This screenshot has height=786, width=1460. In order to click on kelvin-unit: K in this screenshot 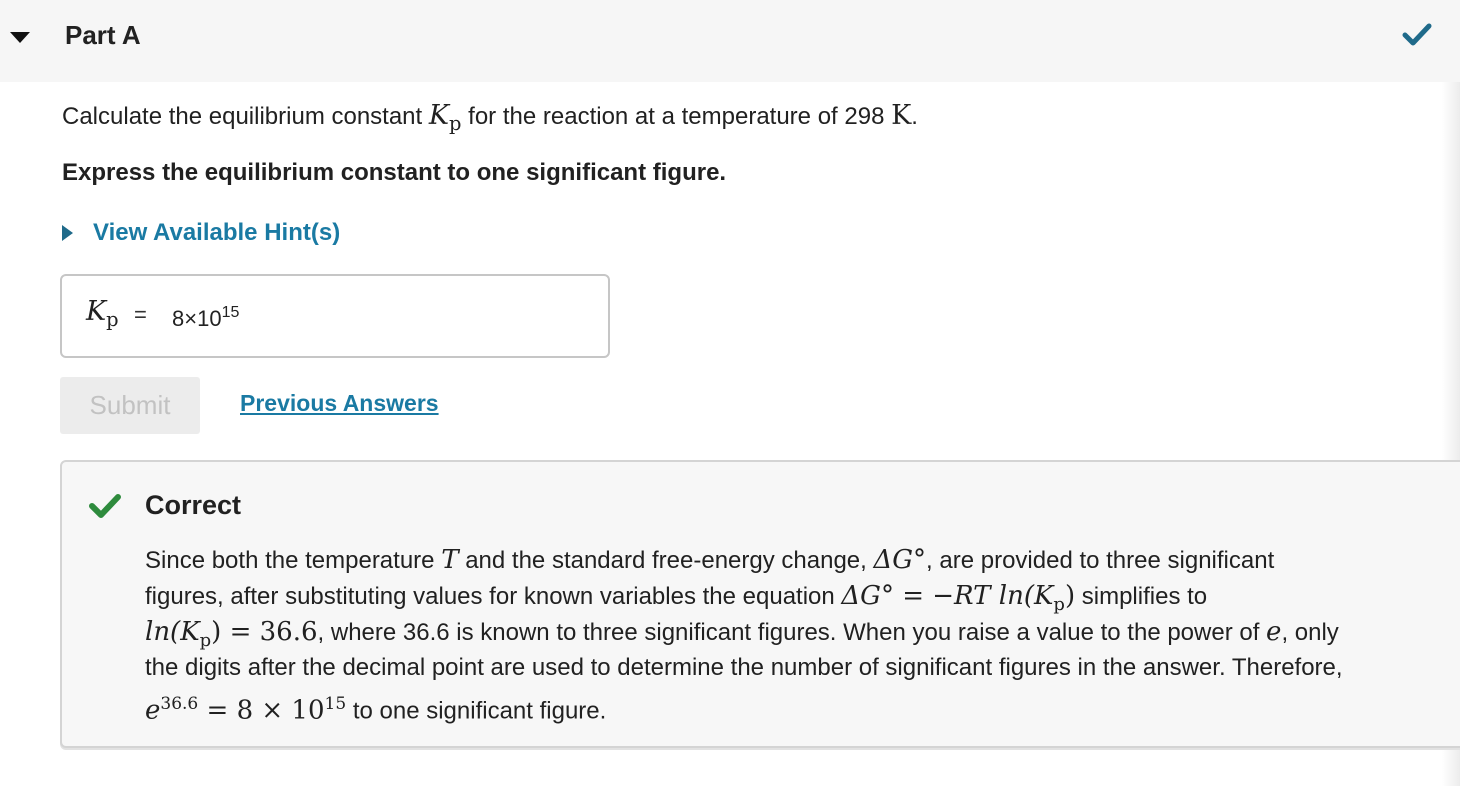, I will do `click(901, 115)`.